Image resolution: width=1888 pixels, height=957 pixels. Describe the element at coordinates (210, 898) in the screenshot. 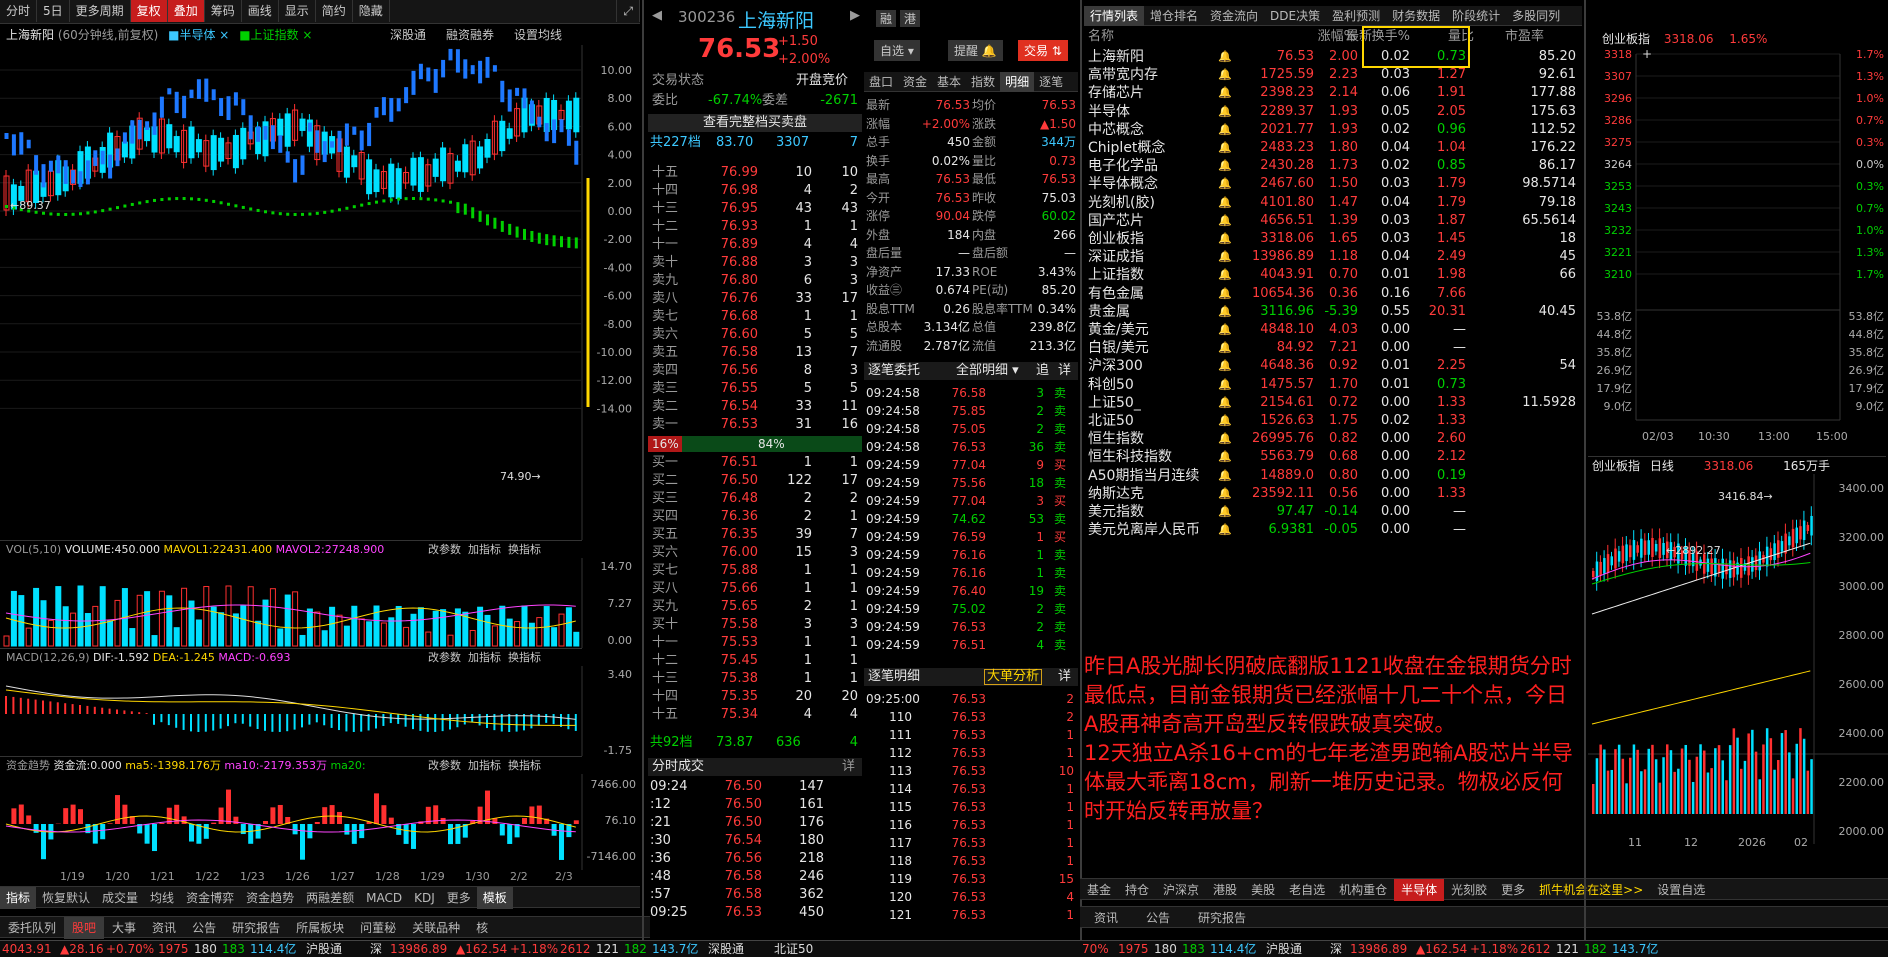

I see `indicator-tab-4: 资金博弈` at that location.